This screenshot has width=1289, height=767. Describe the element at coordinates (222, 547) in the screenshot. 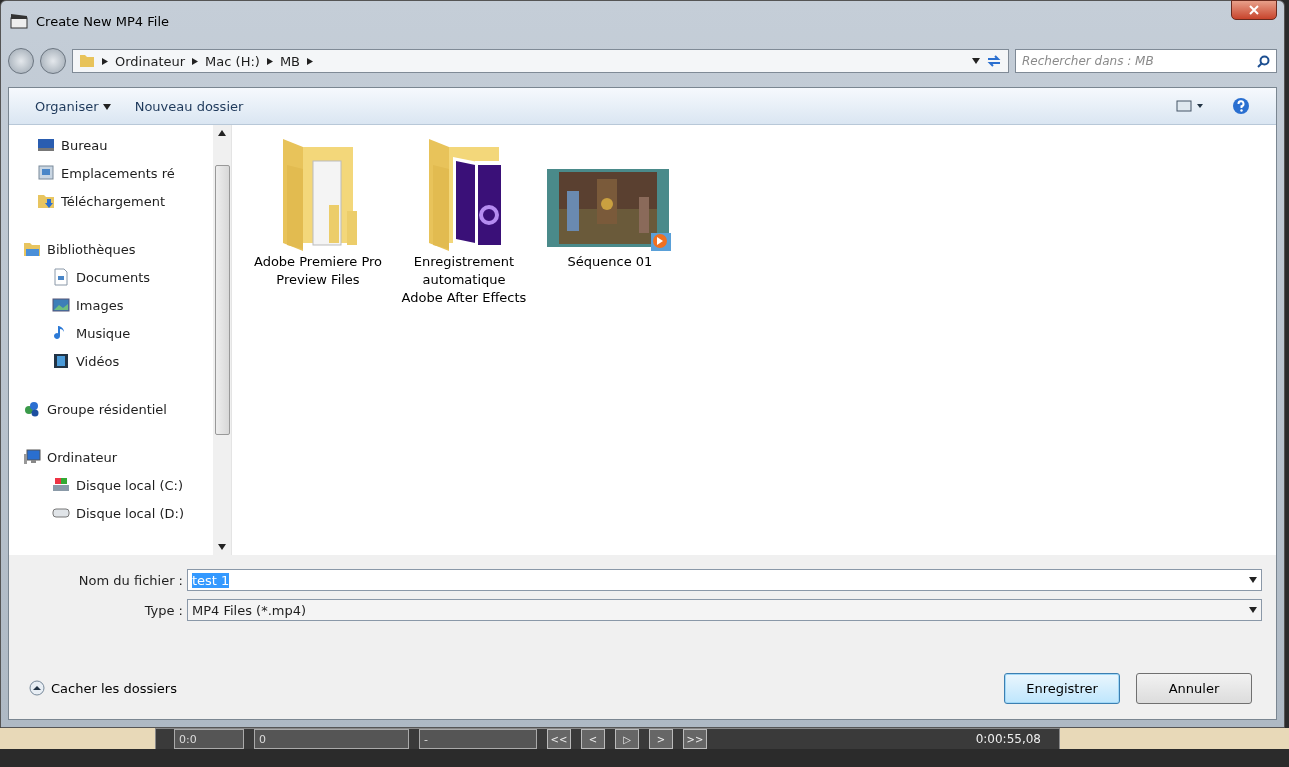

I see `scroll-down-icon` at that location.